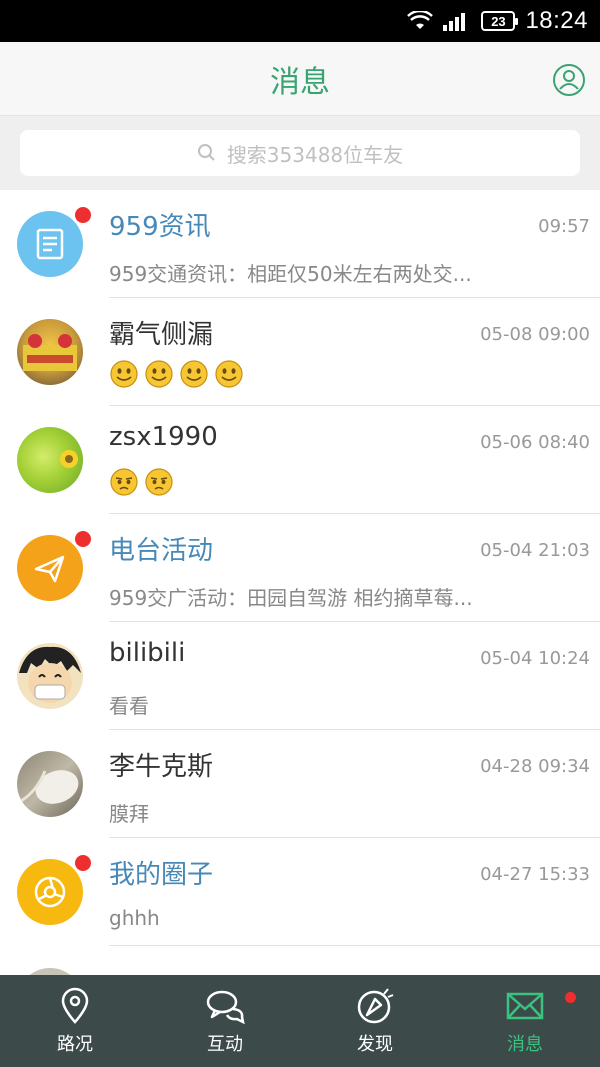 This screenshot has width=600, height=1067. What do you see at coordinates (160, 227) in the screenshot?
I see `conversation-name: 959资讯` at bounding box center [160, 227].